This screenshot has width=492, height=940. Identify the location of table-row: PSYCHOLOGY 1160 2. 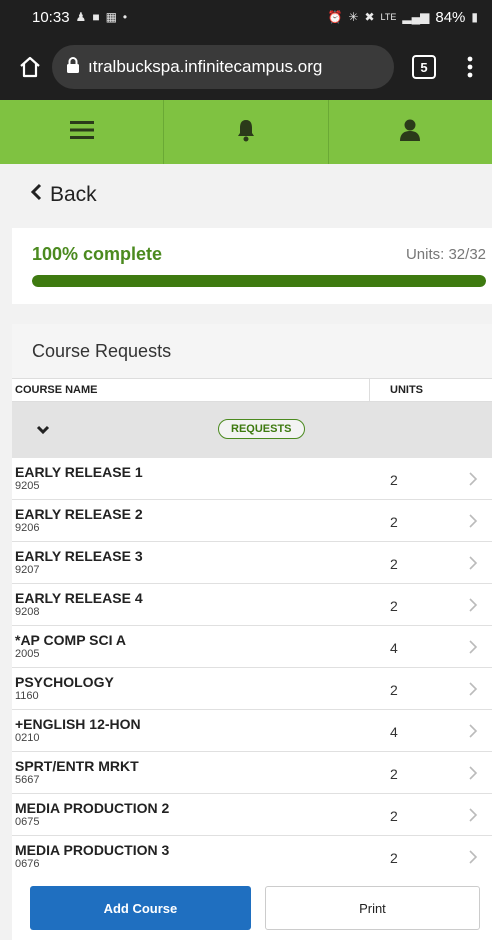
(252, 689).